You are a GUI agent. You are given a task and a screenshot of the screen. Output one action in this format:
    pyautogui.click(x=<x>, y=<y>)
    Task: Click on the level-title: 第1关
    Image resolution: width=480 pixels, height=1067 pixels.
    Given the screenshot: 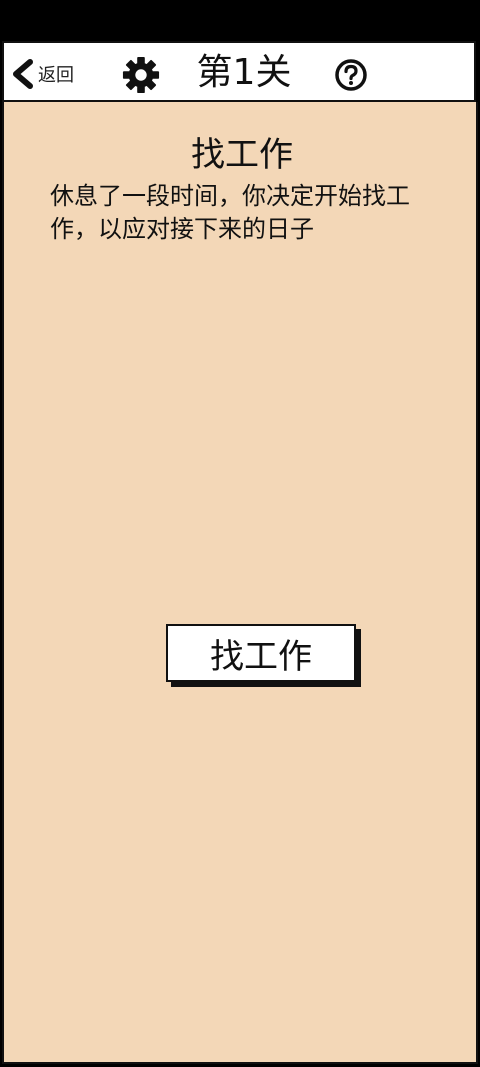 What is the action you would take?
    pyautogui.click(x=244, y=72)
    